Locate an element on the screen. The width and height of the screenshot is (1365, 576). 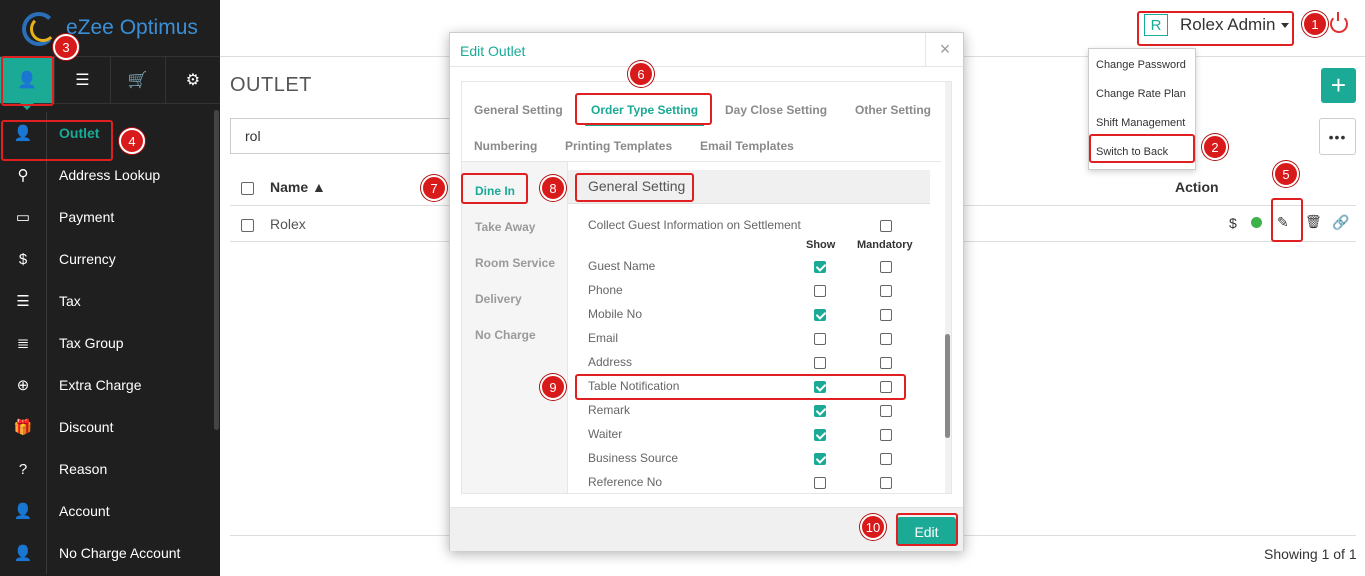
order-type-delivery: Delivery is located at coordinates (498, 299).